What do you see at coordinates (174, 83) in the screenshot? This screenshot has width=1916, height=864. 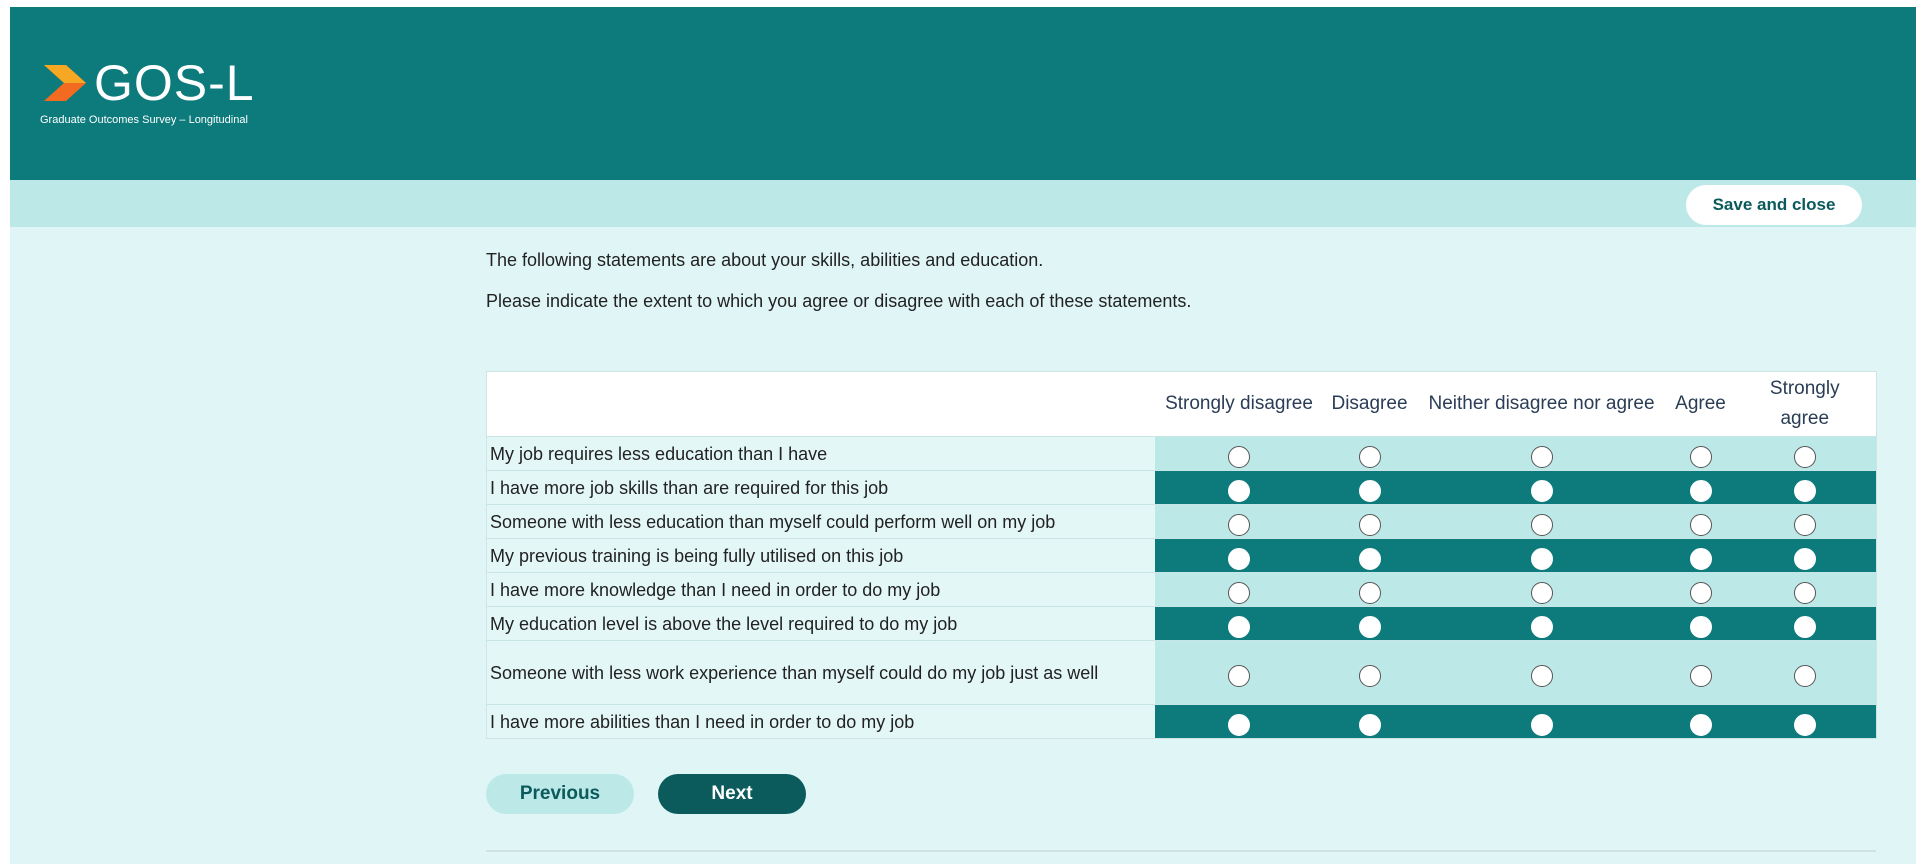 I see `logo-text: GOS-L` at bounding box center [174, 83].